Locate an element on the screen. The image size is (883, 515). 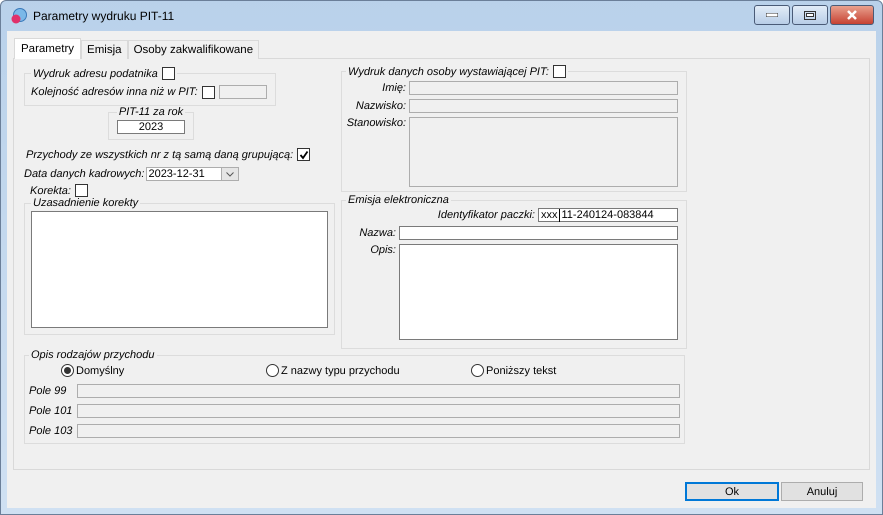
field-label: Nazwisko: is located at coordinates (380, 106).